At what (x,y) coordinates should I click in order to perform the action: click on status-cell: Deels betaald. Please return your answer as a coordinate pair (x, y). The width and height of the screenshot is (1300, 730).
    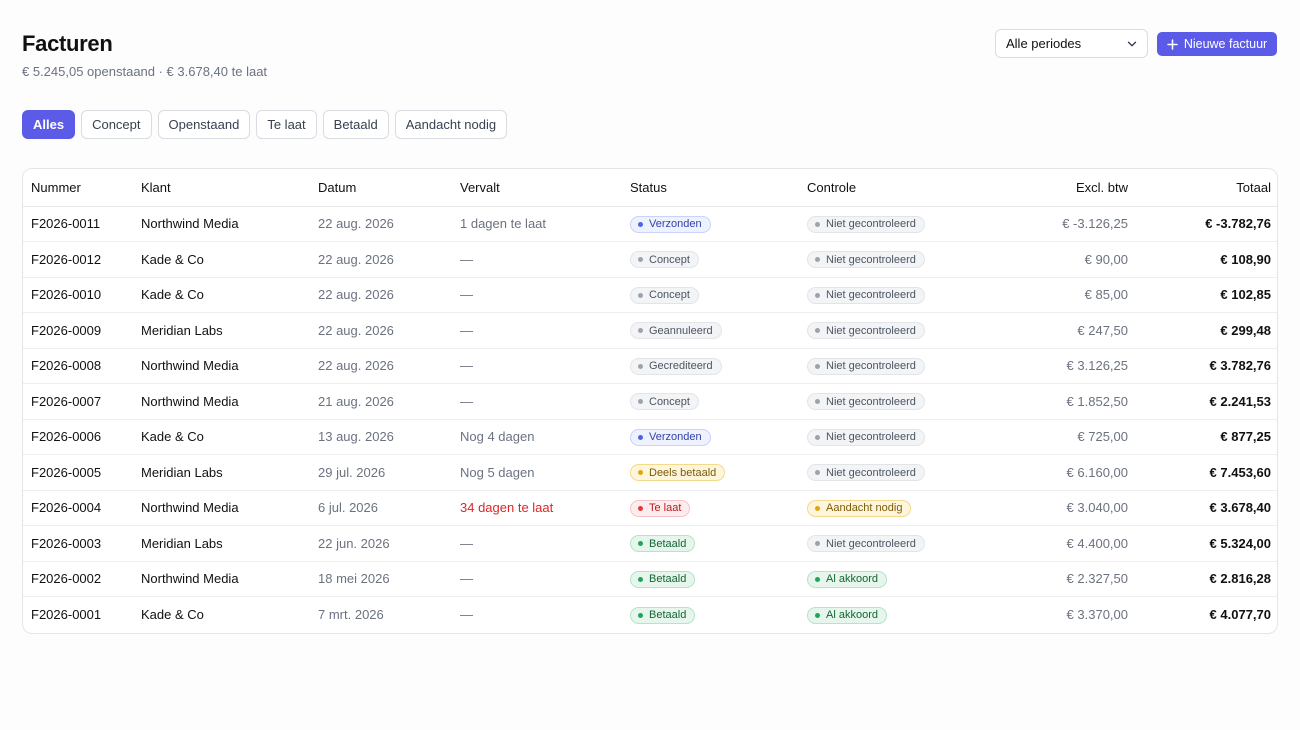
    Looking at the image, I should click on (710, 472).